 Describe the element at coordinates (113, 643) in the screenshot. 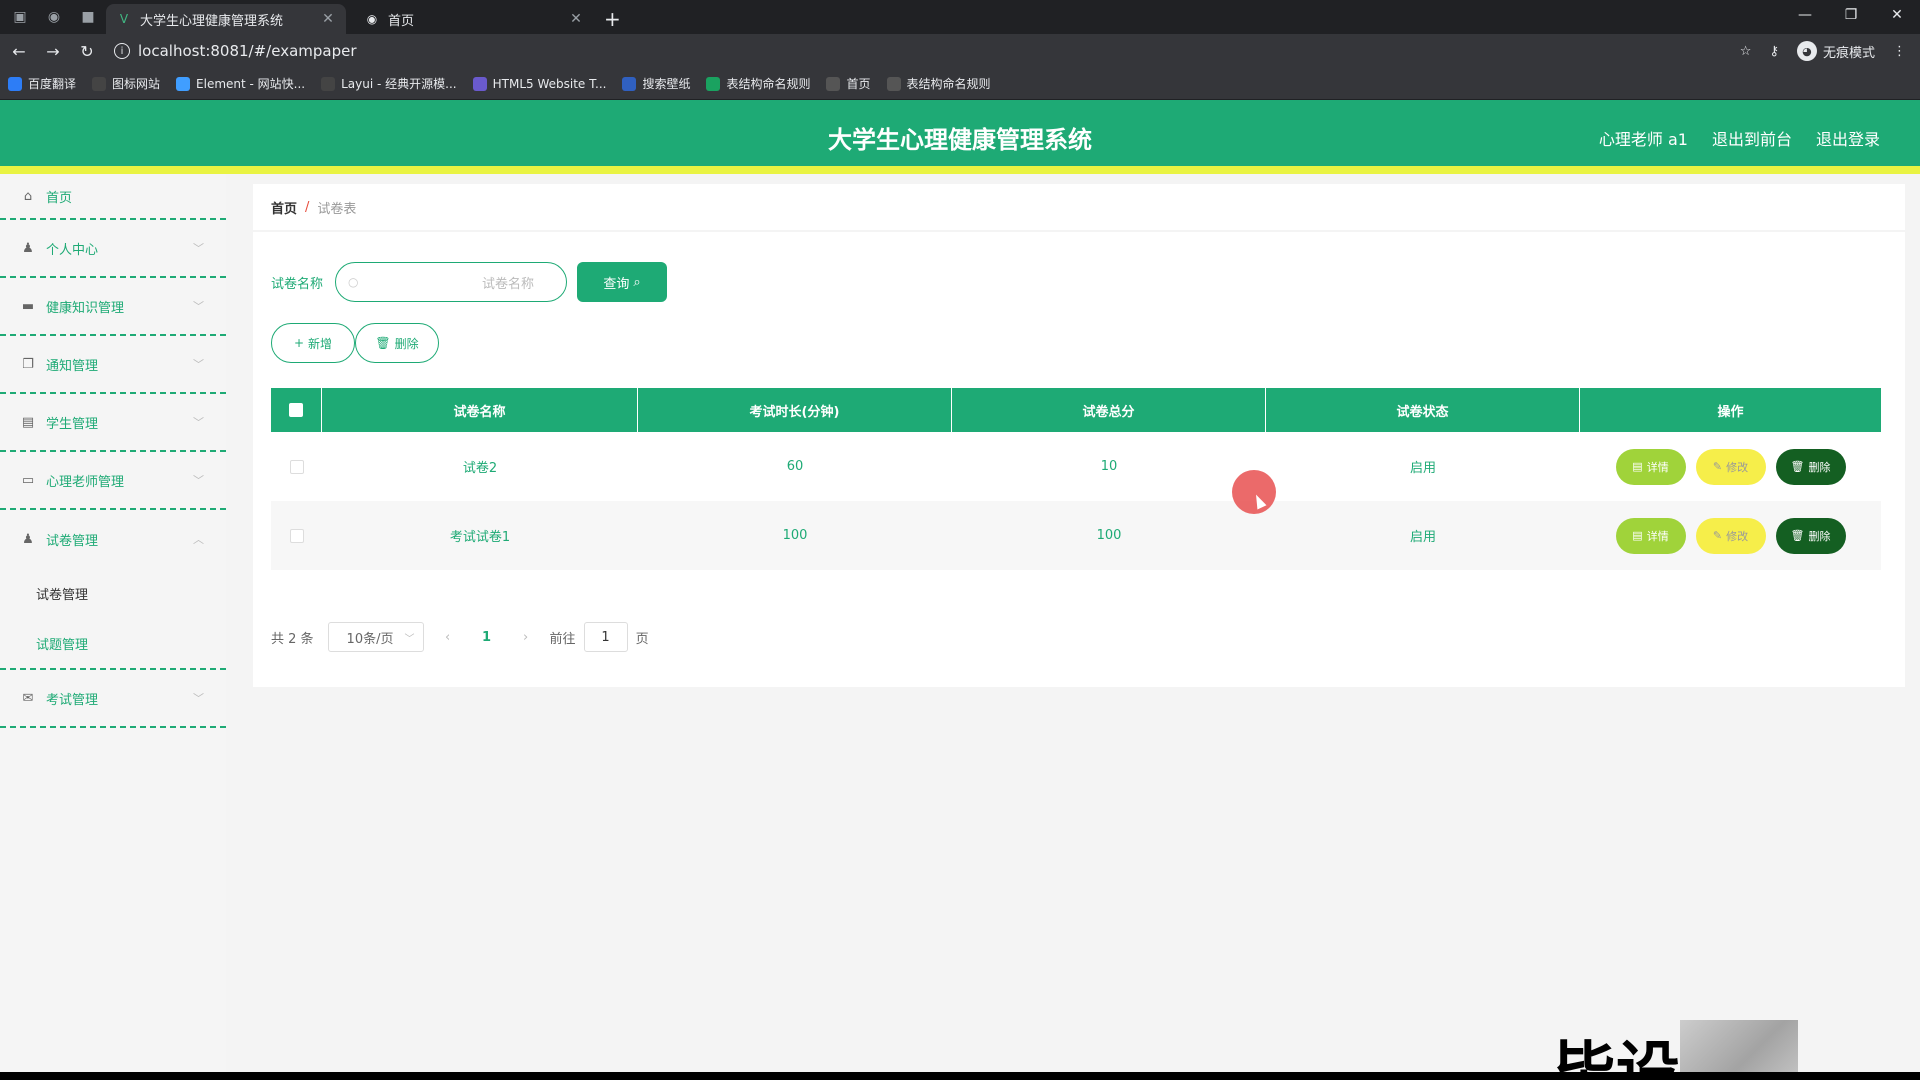

I see `sidebar-subitem-questions: 试题管理` at that location.